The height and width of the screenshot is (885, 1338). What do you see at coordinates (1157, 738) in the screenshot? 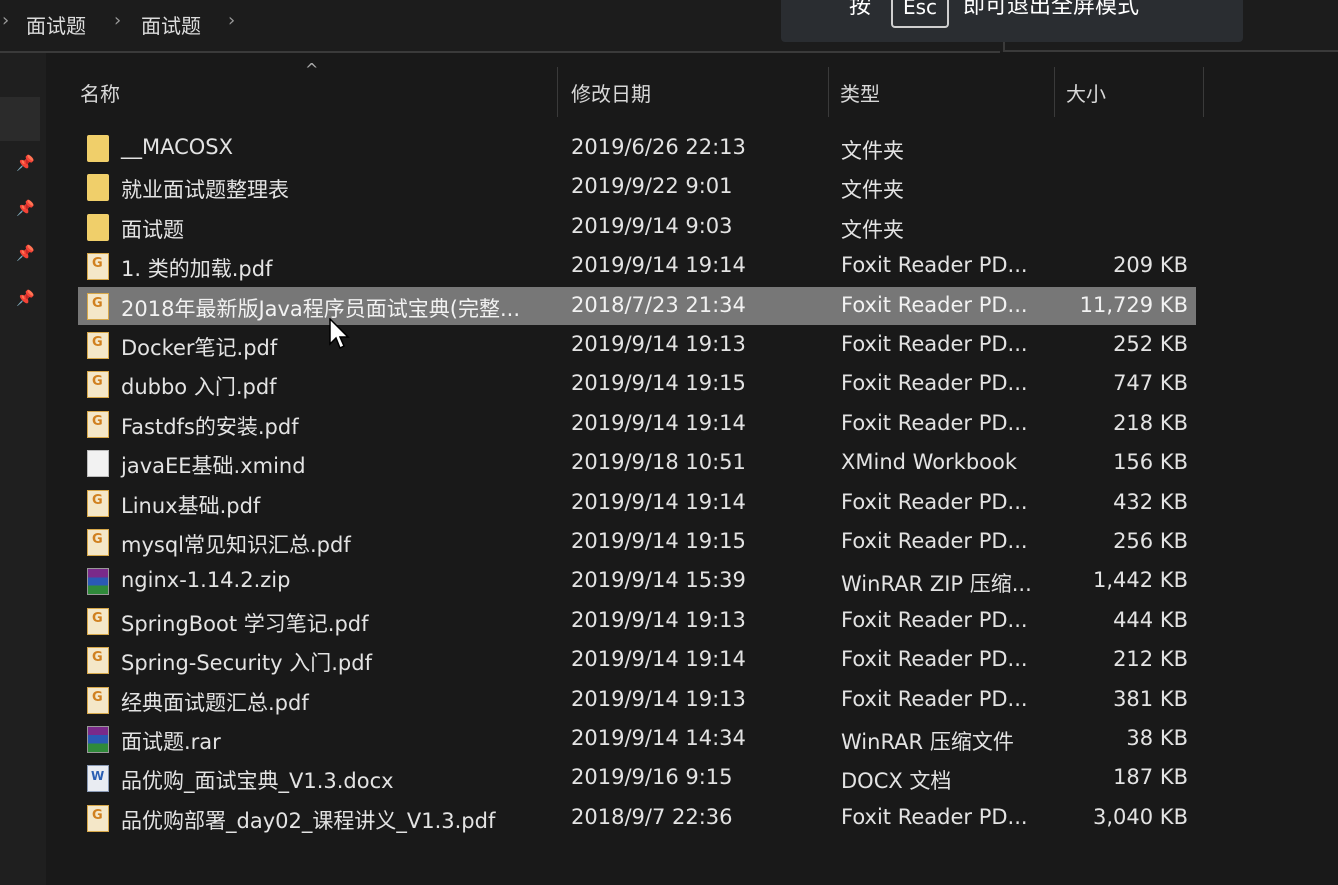
I see `file-size: 38 KB` at bounding box center [1157, 738].